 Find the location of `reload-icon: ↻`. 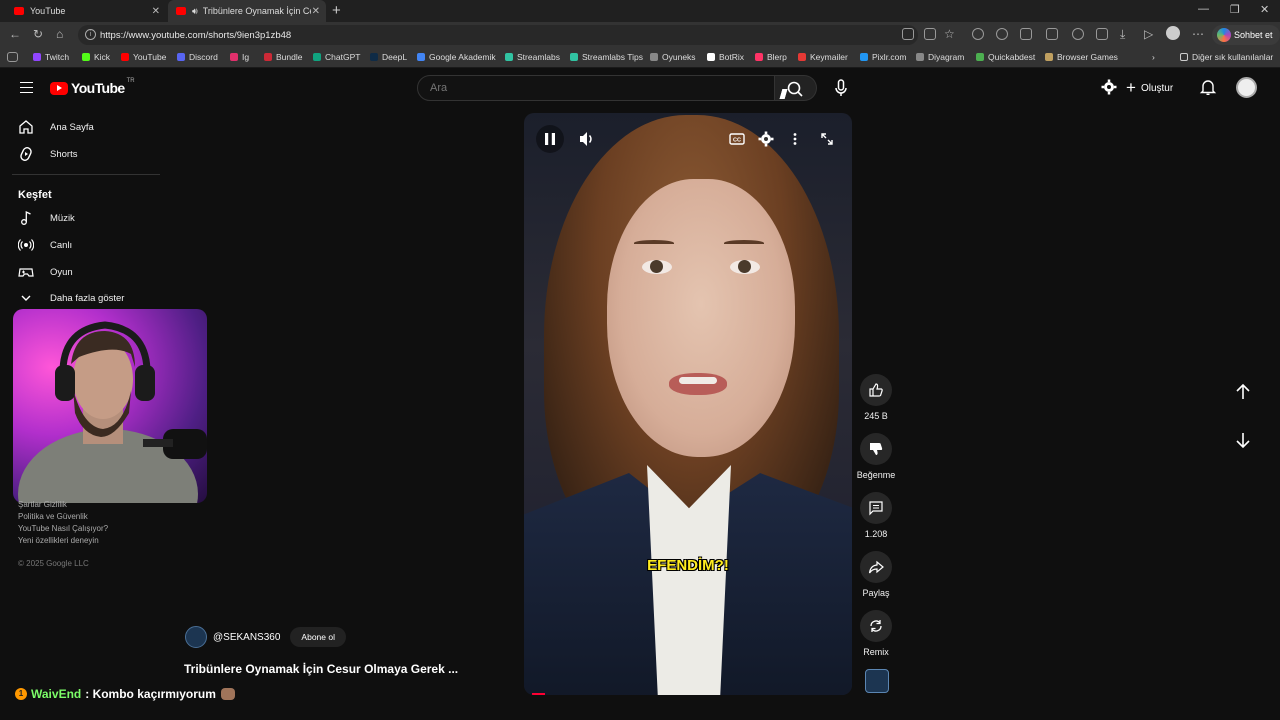

reload-icon: ↻ is located at coordinates (38, 34).